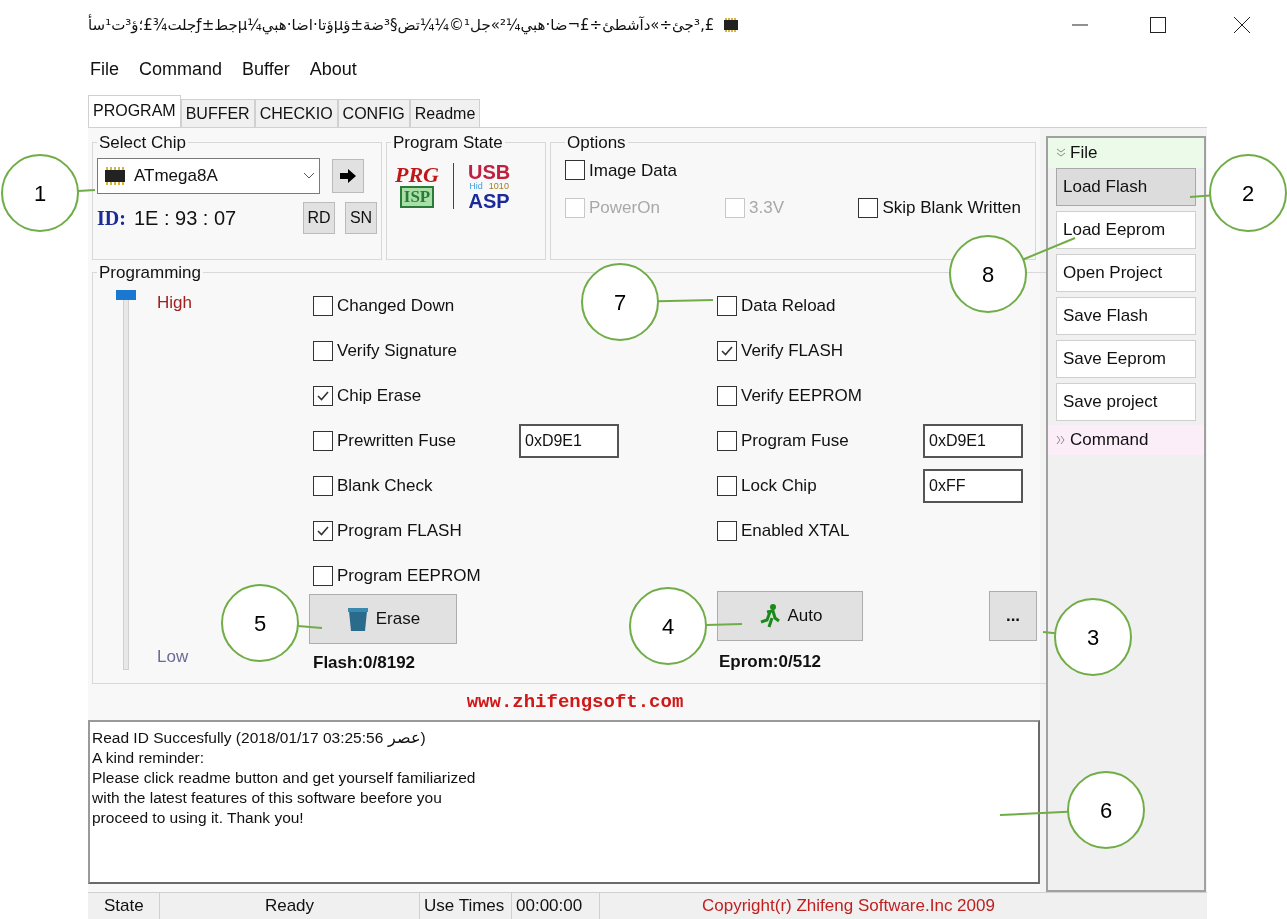 The width and height of the screenshot is (1287, 919). I want to click on callout-bubble: 2, so click(1248, 193).